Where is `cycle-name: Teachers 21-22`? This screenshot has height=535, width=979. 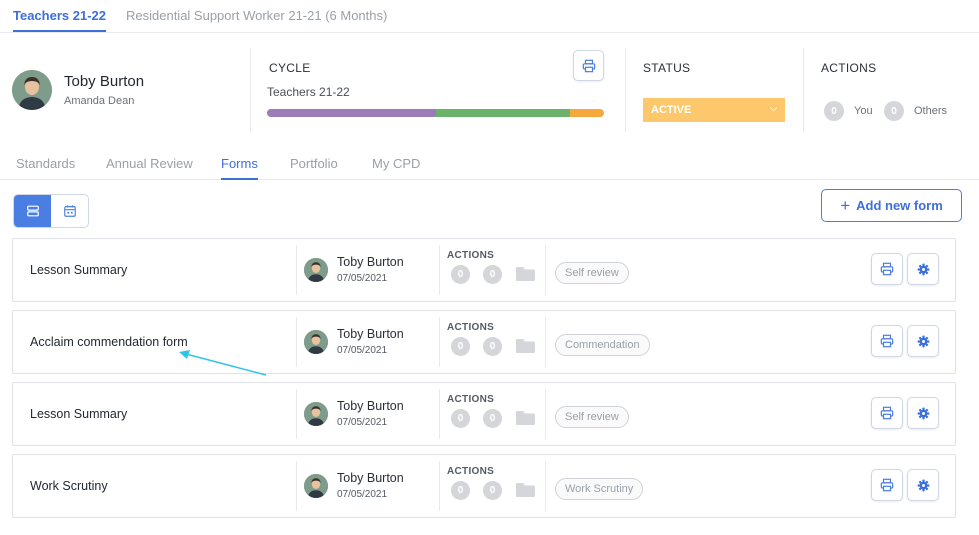 cycle-name: Teachers 21-22 is located at coordinates (308, 92).